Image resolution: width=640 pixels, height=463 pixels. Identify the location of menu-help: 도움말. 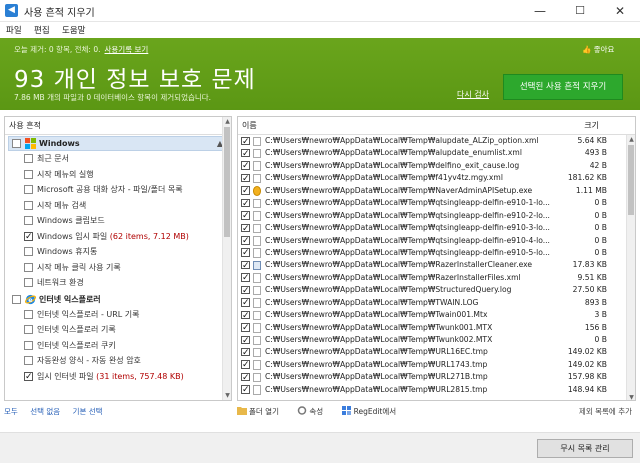
(73, 30).